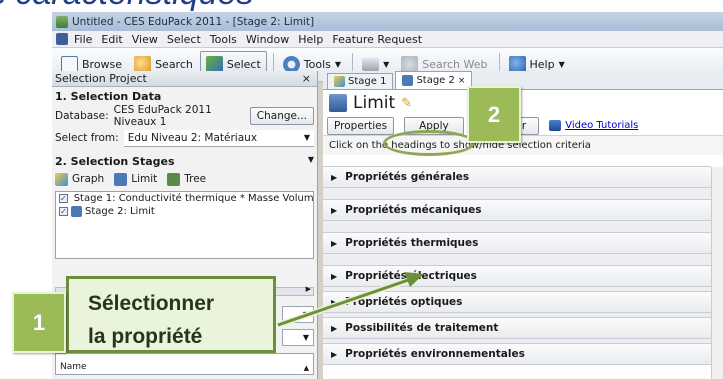  What do you see at coordinates (377, 39) in the screenshot?
I see `menu-feature-request: Feature Request` at bounding box center [377, 39].